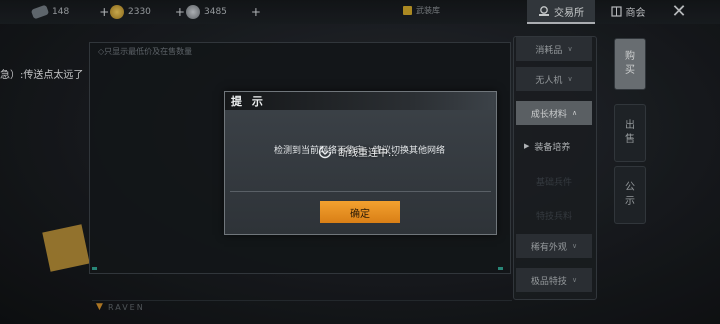 Image resolution: width=720 pixels, height=324 pixels. I want to click on dialog-title: 提 示, so click(248, 101).